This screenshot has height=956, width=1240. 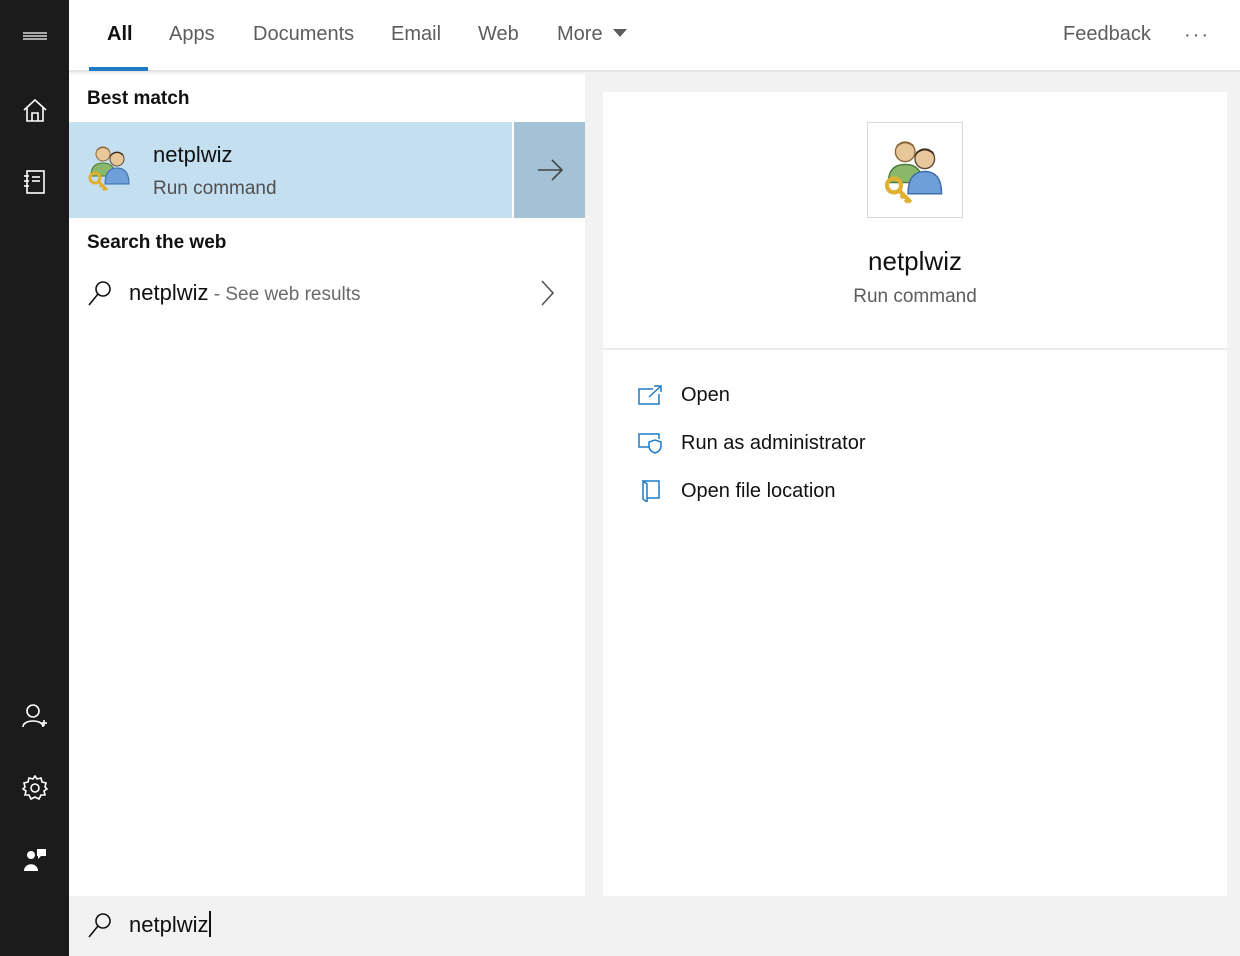 I want to click on run-as-admin-icon, so click(x=650, y=443).